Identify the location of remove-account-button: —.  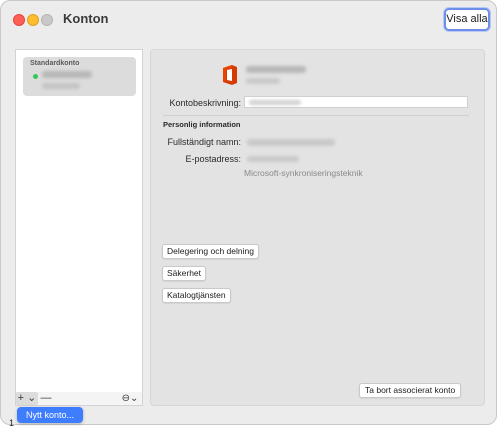
(46, 398).